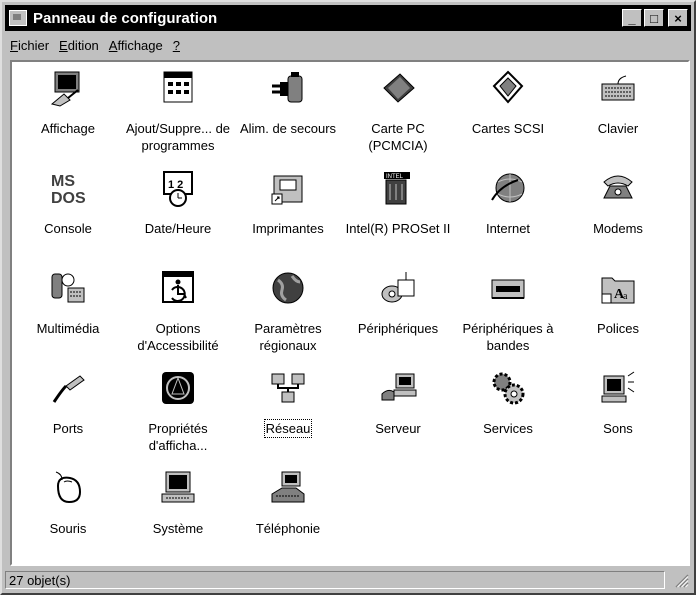 This screenshot has width=696, height=595. What do you see at coordinates (178, 528) in the screenshot?
I see `item-label: Système` at bounding box center [178, 528].